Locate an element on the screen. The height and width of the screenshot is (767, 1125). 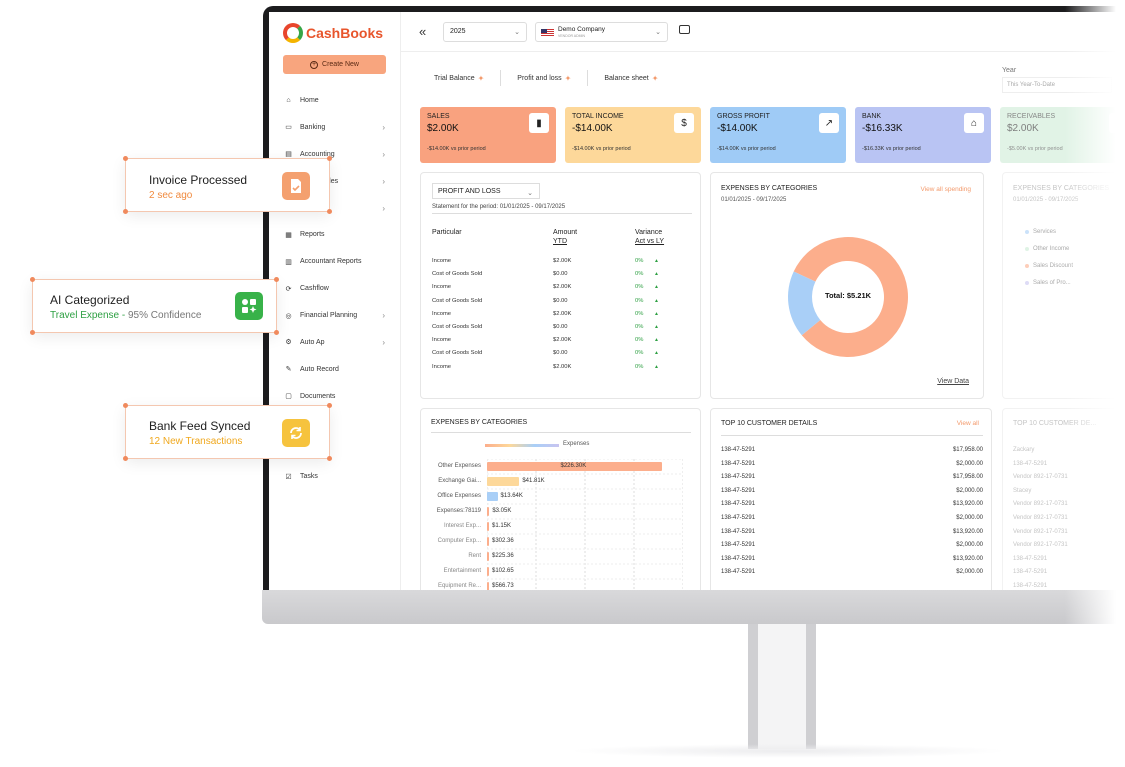
sidebar-item-reports: ▦ Reports is located at coordinates (338, 234).